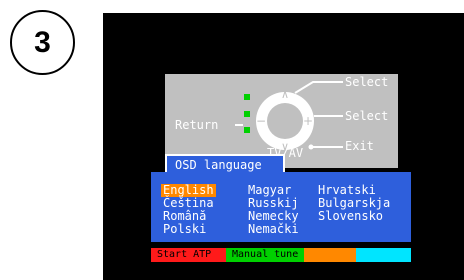 The height and width of the screenshot is (280, 464). I want to click on dpad-minus-icon: −, so click(261, 121).